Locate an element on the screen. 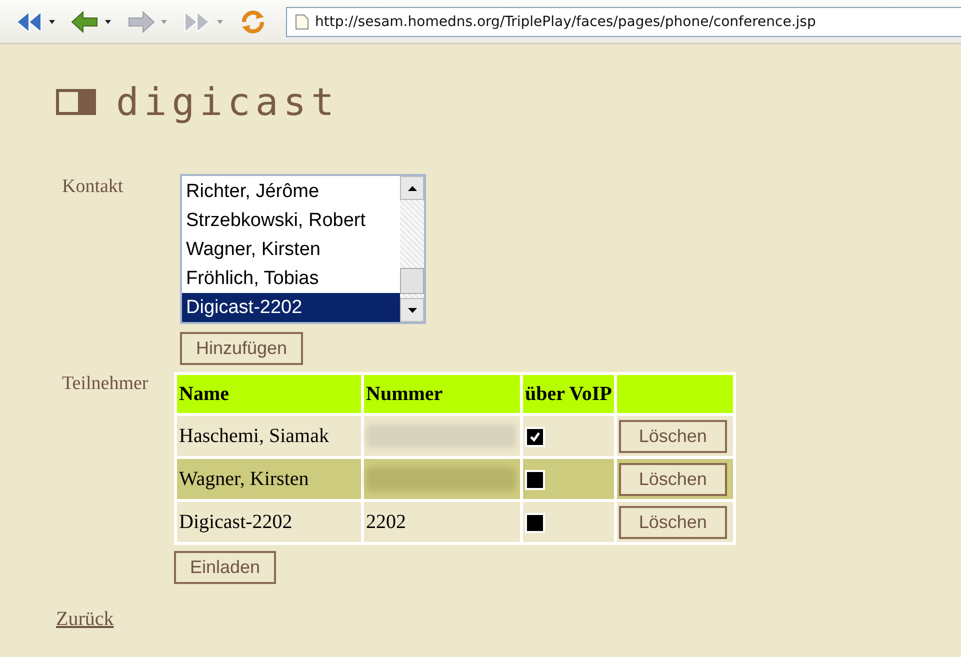  invite-button: Einladen is located at coordinates (225, 567).